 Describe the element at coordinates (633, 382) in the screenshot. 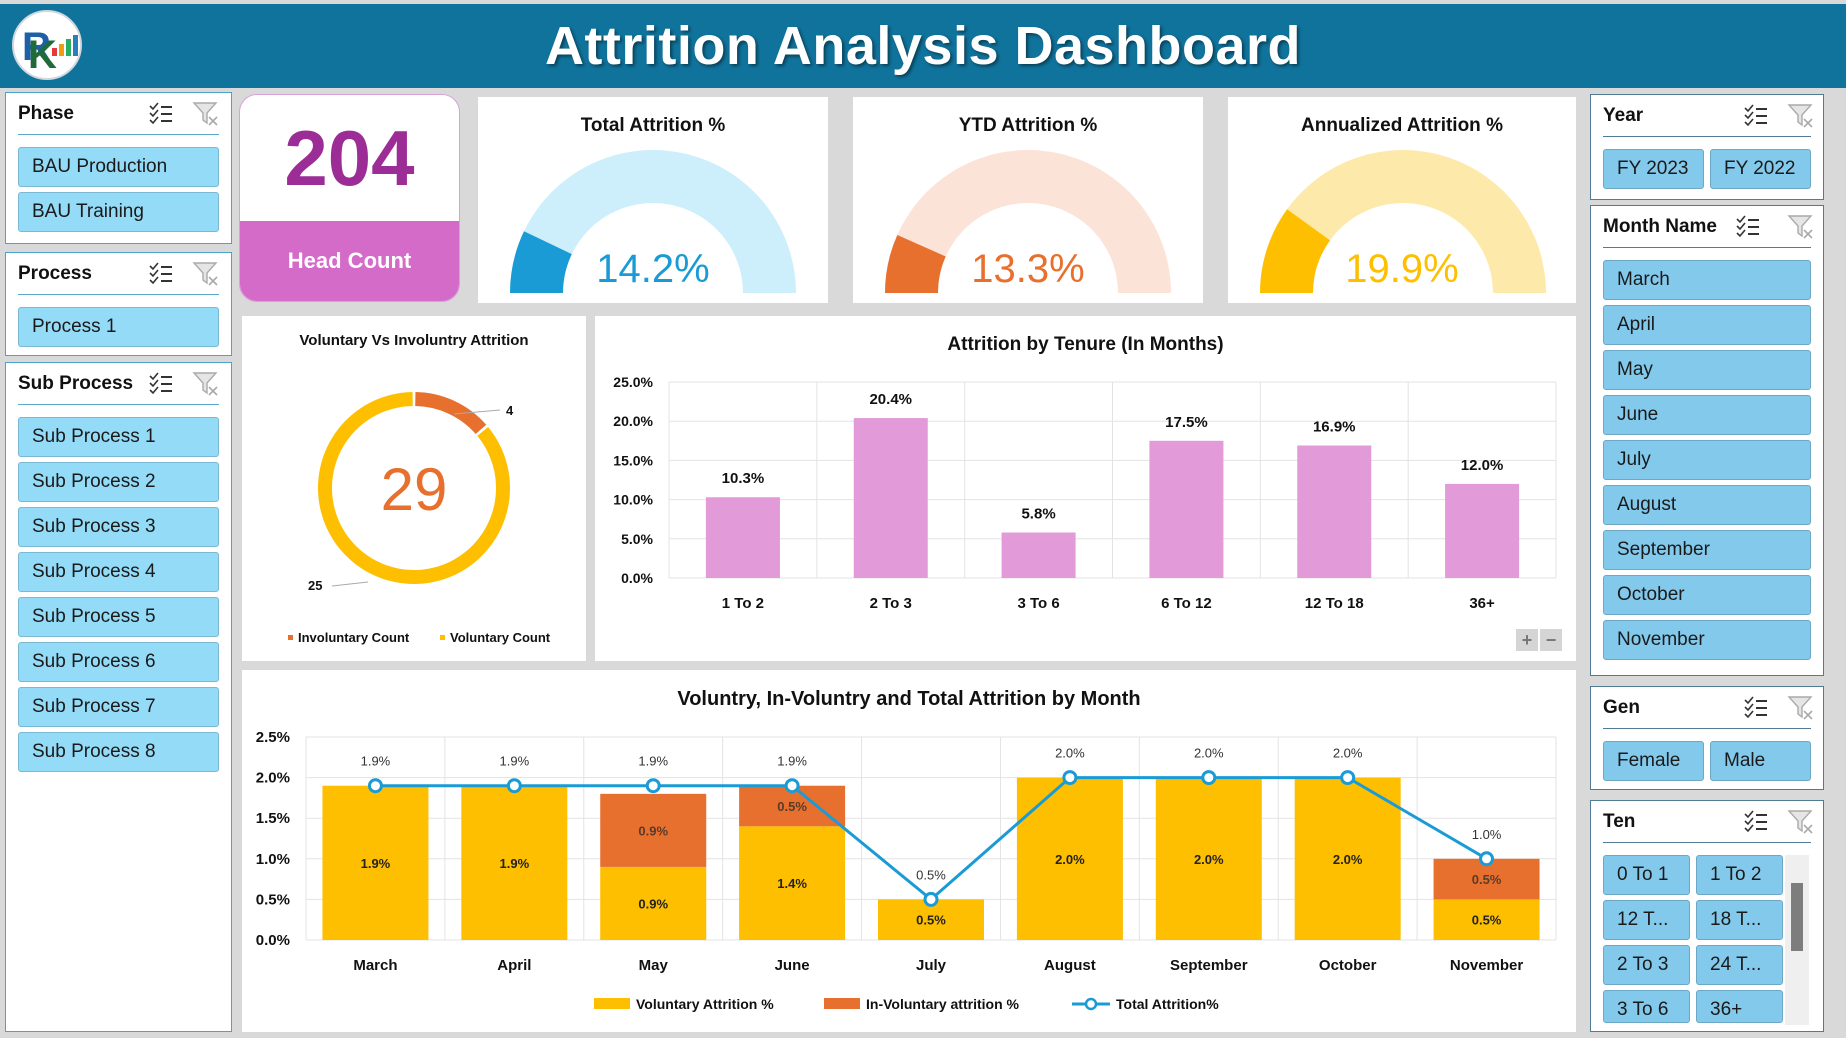

I see `y-tick-label: 25.0%` at that location.